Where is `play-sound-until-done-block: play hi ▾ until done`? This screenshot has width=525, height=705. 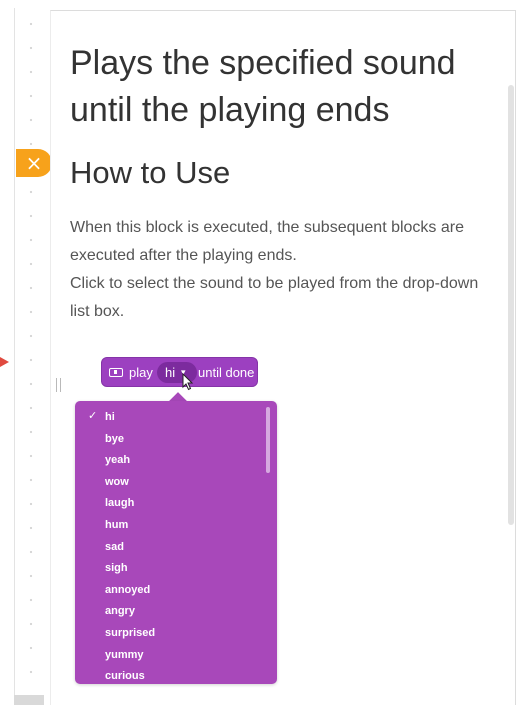 play-sound-until-done-block: play hi ▾ until done is located at coordinates (179, 372).